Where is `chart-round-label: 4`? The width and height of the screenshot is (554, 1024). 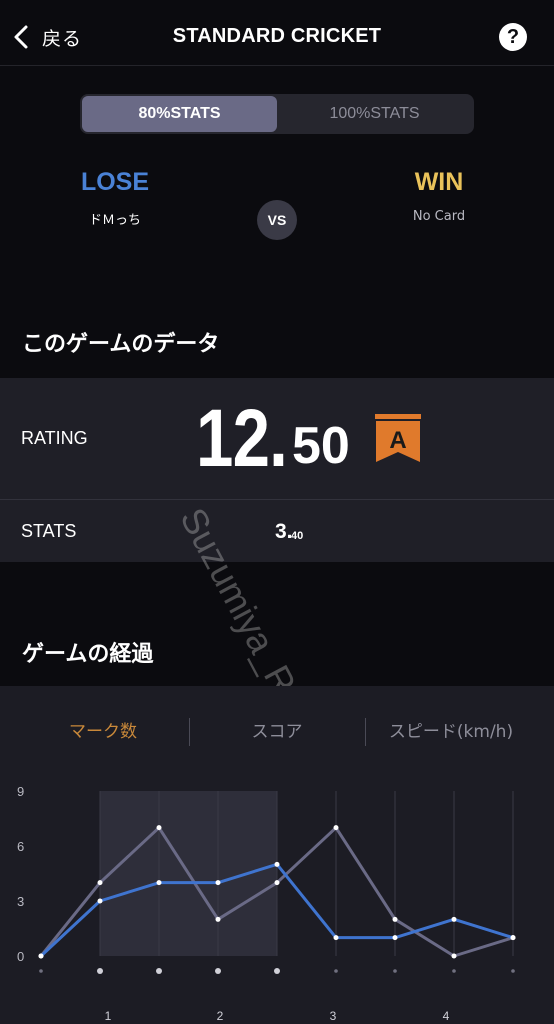
chart-round-label: 4 is located at coordinates (446, 1016).